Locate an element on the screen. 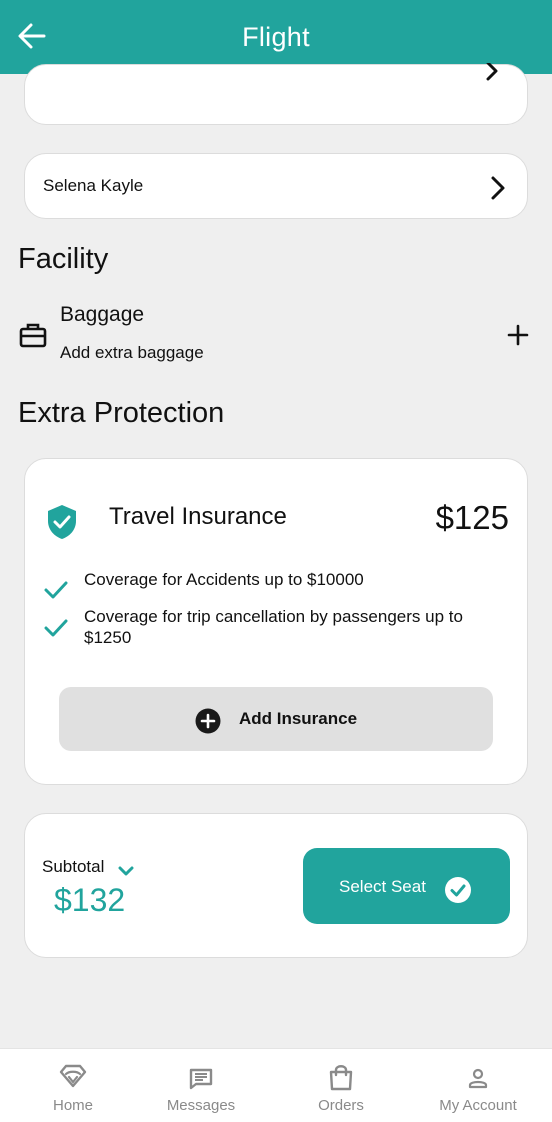 This screenshot has width=552, height=1122. check-circle-icon is located at coordinates (458, 890).